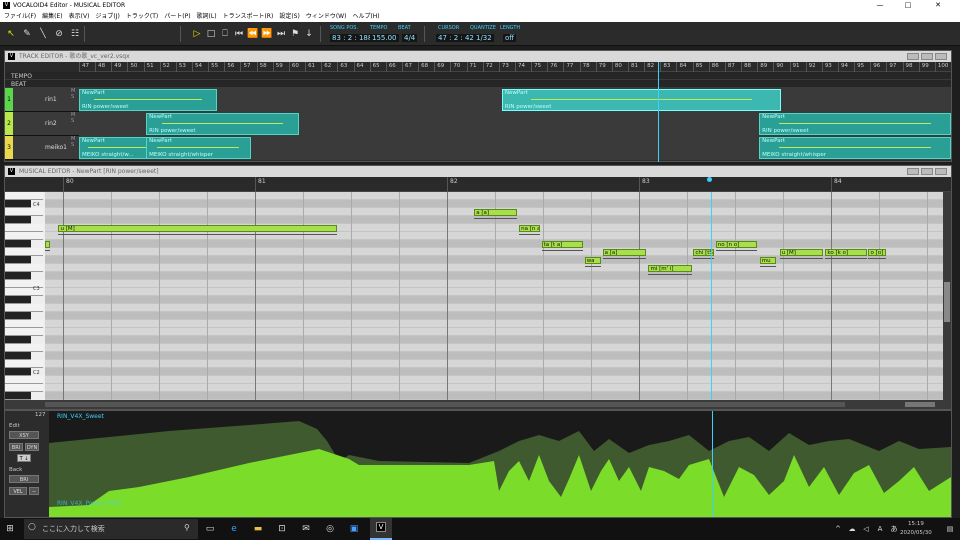  I want to click on marker-s-icon: ⚑, so click(295, 34).